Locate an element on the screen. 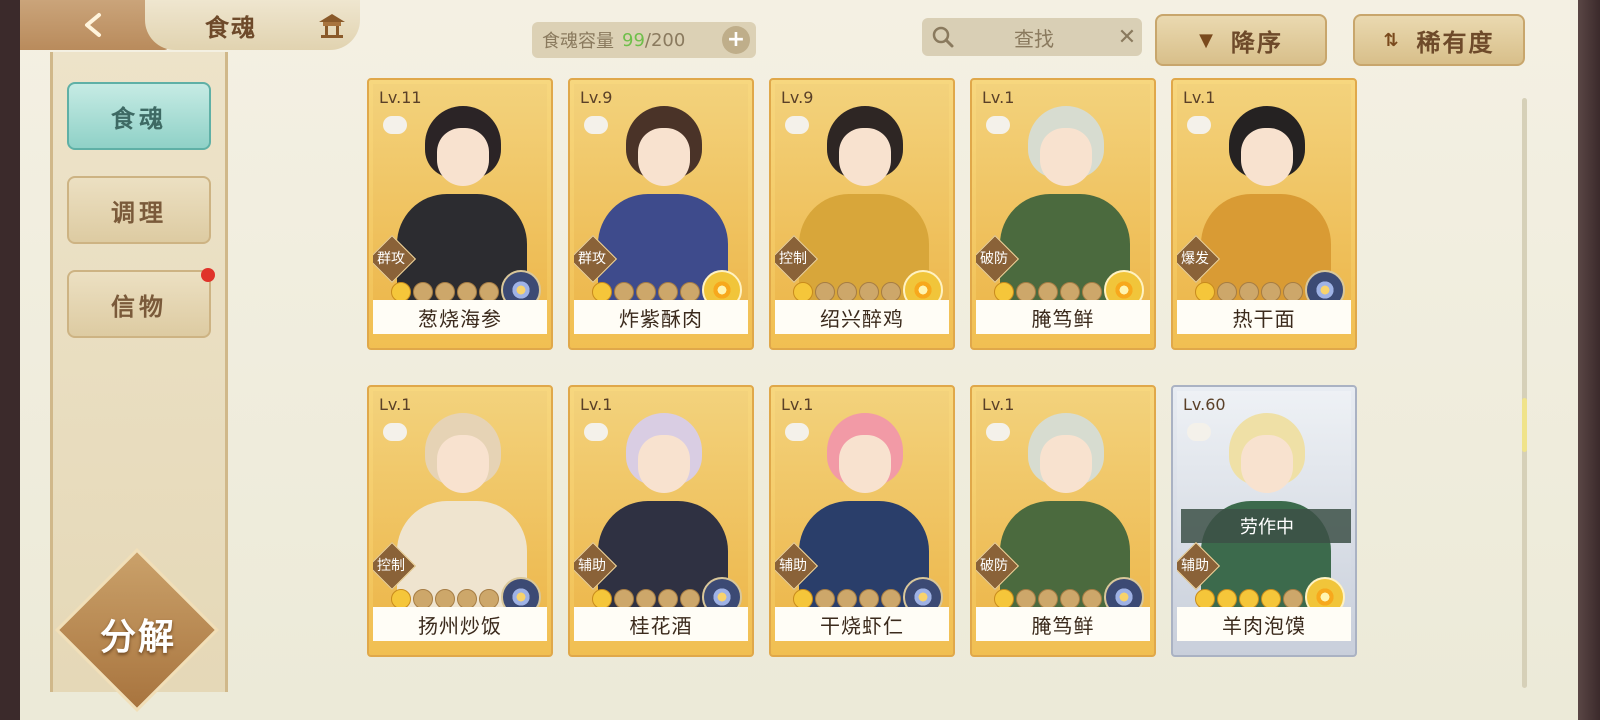  food-soul-card: Lv.1 破防腌笃鲜 is located at coordinates (1063, 214).